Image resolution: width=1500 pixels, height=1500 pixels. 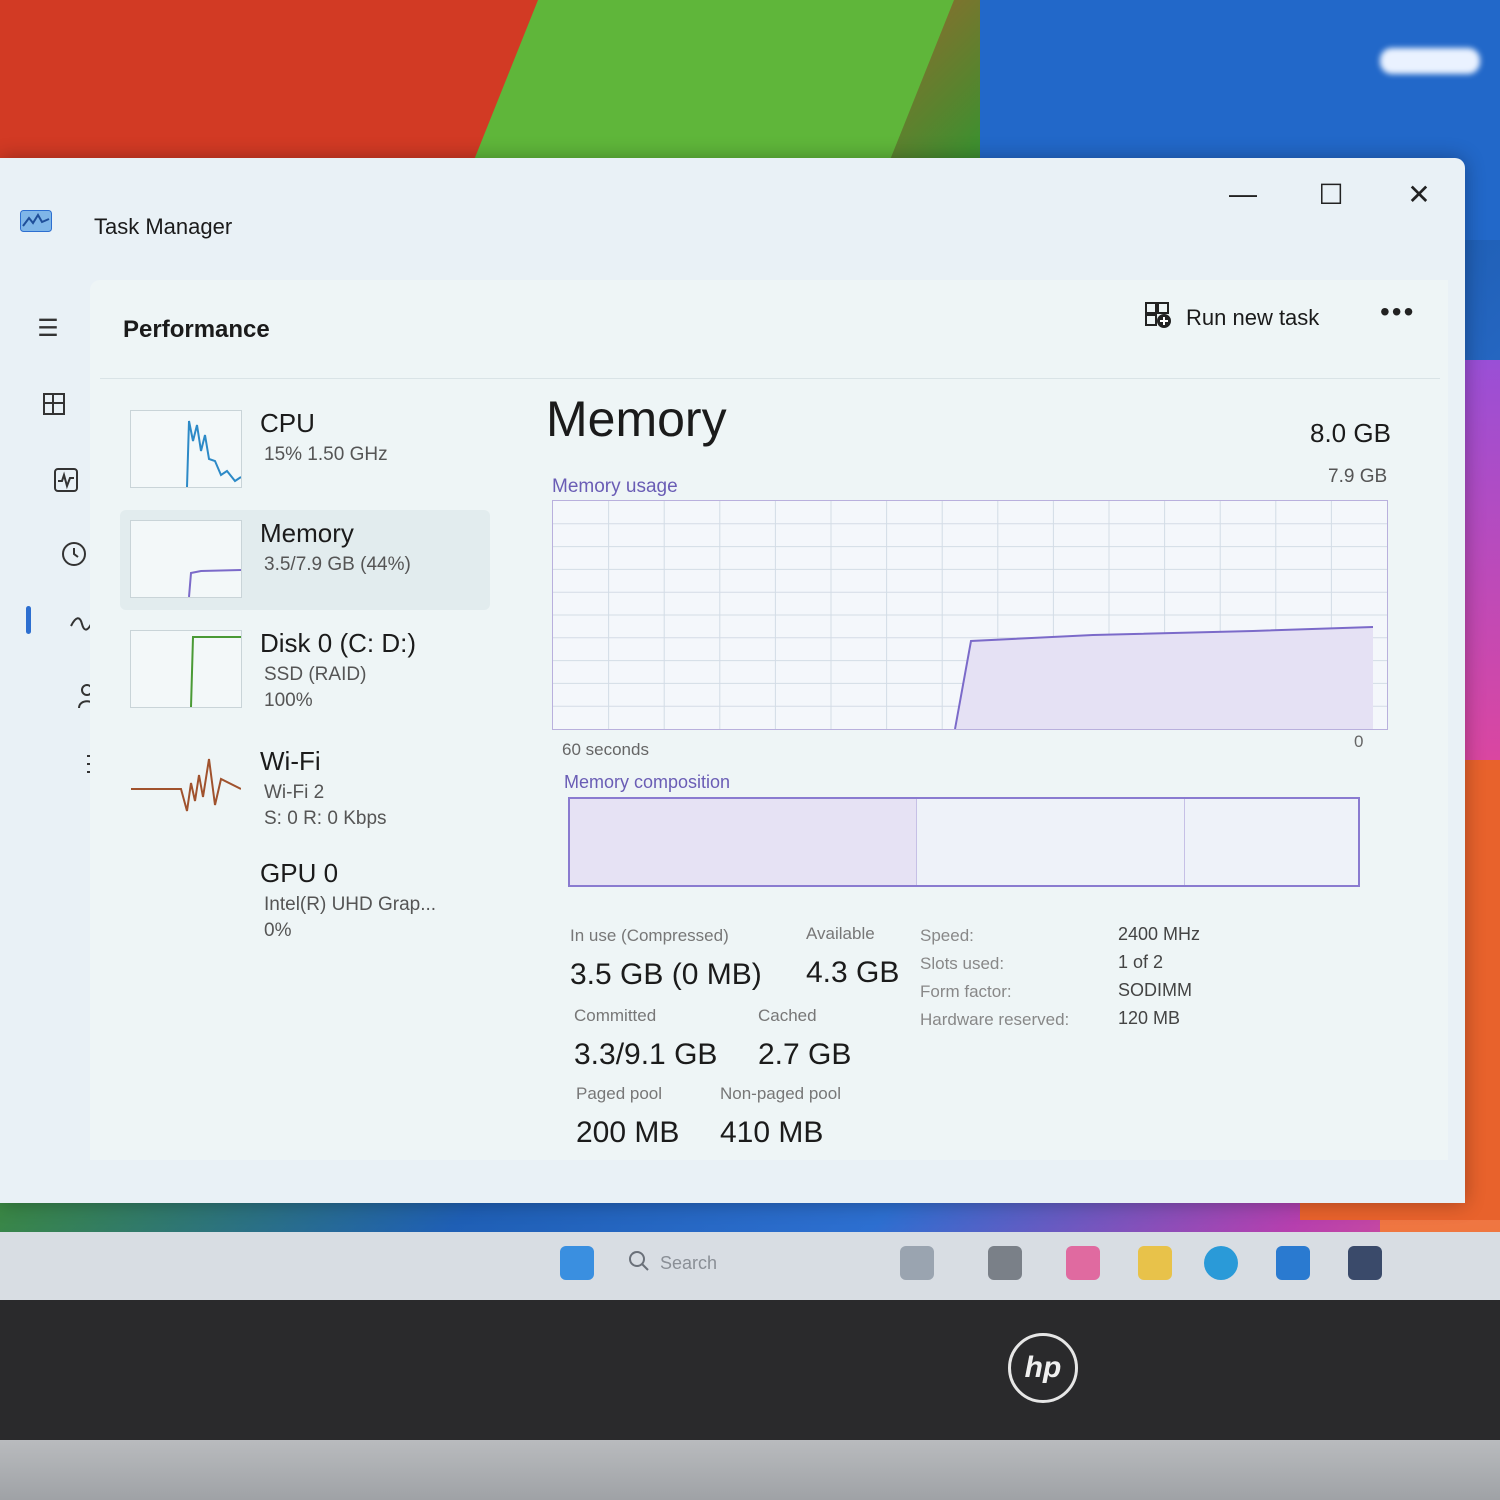 What do you see at coordinates (728, 1263) in the screenshot?
I see `taskbar-search: Search` at bounding box center [728, 1263].